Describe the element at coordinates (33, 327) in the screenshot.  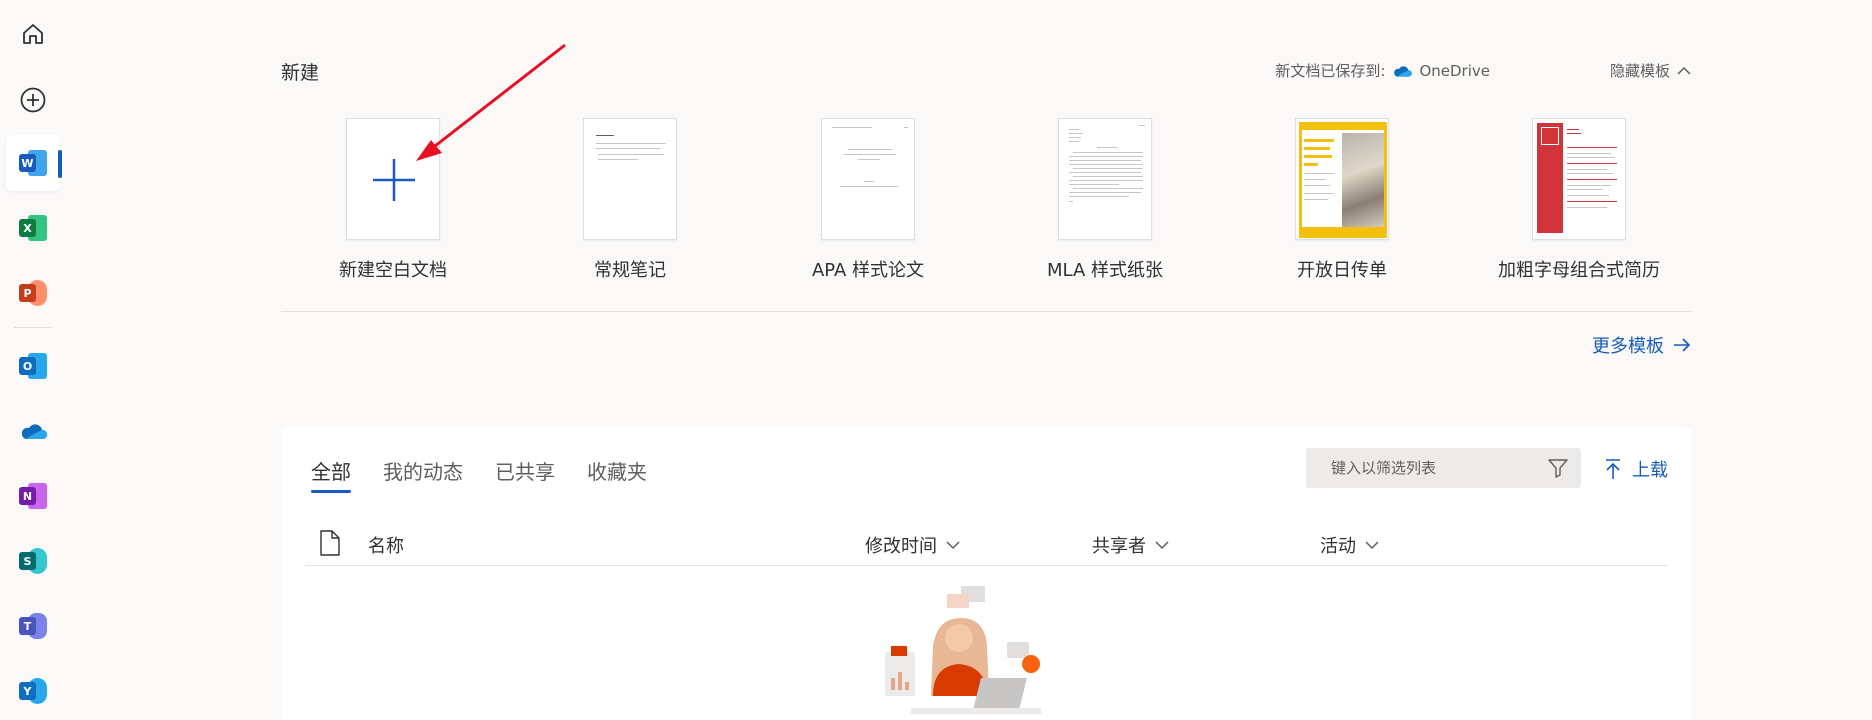
I see `rail-divider` at that location.